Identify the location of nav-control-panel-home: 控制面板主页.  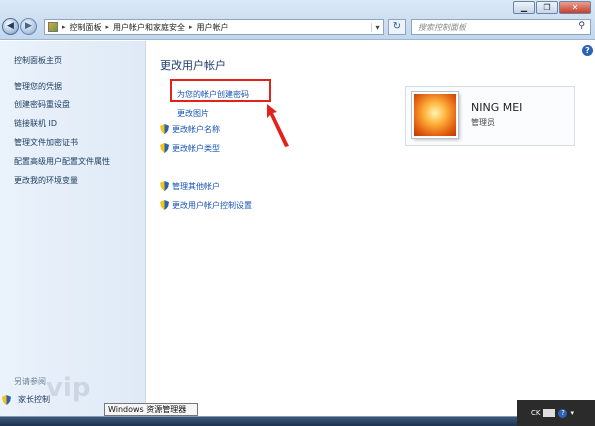
(38, 60).